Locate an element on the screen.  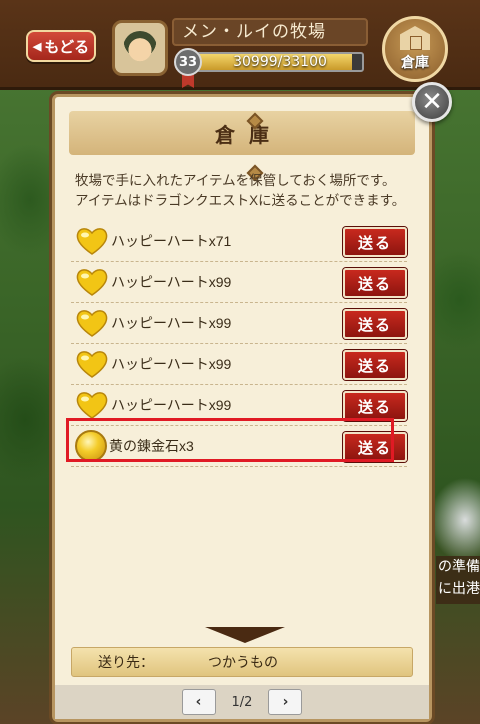
prev-page-button: ‹ is located at coordinates (198, 702).